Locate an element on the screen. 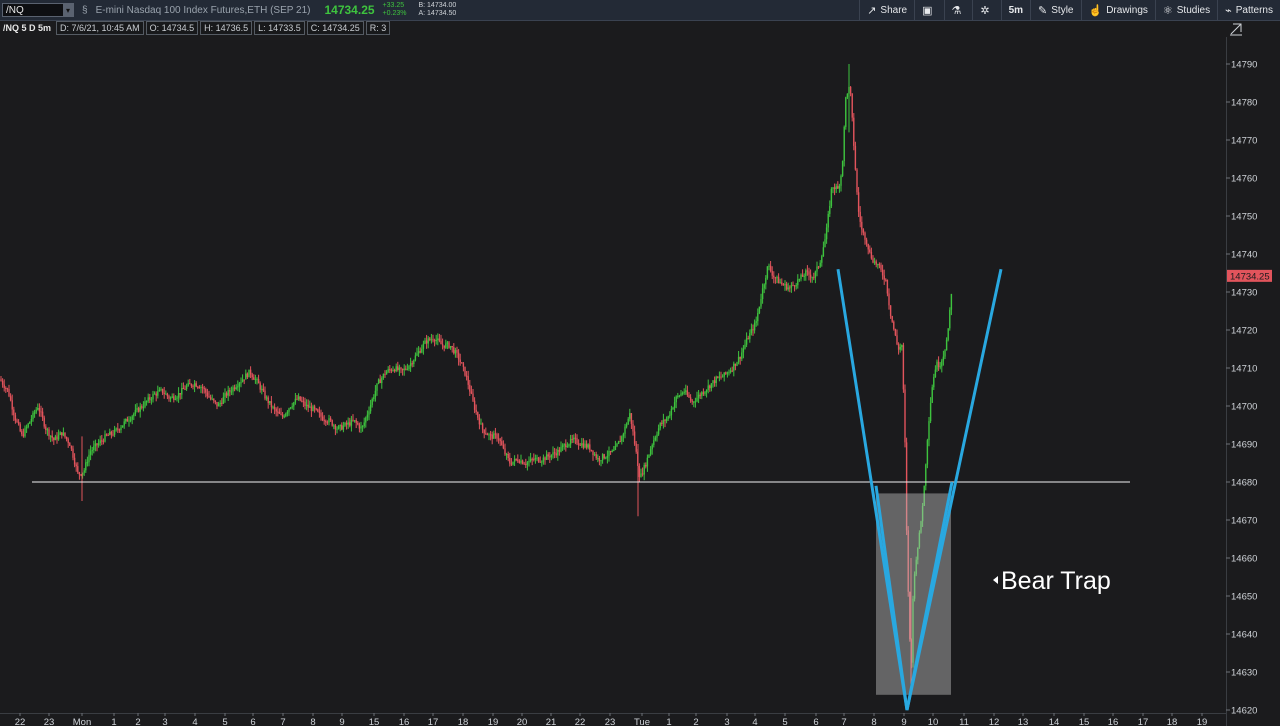 The image size is (1280, 726). hand-icon: ☝ is located at coordinates (1095, 10).